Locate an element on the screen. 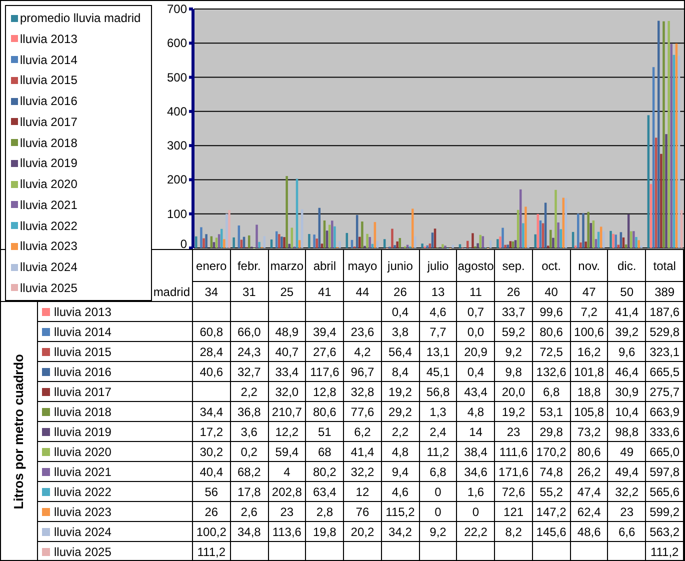 The width and height of the screenshot is (685, 561). table-cell: 17,2 is located at coordinates (212, 432).